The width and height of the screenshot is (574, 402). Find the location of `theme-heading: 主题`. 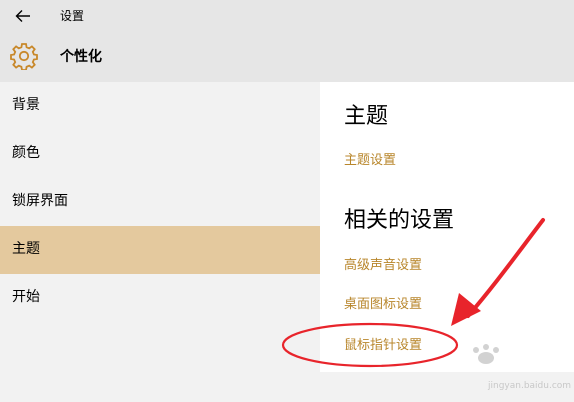

theme-heading: 主题 is located at coordinates (366, 116).